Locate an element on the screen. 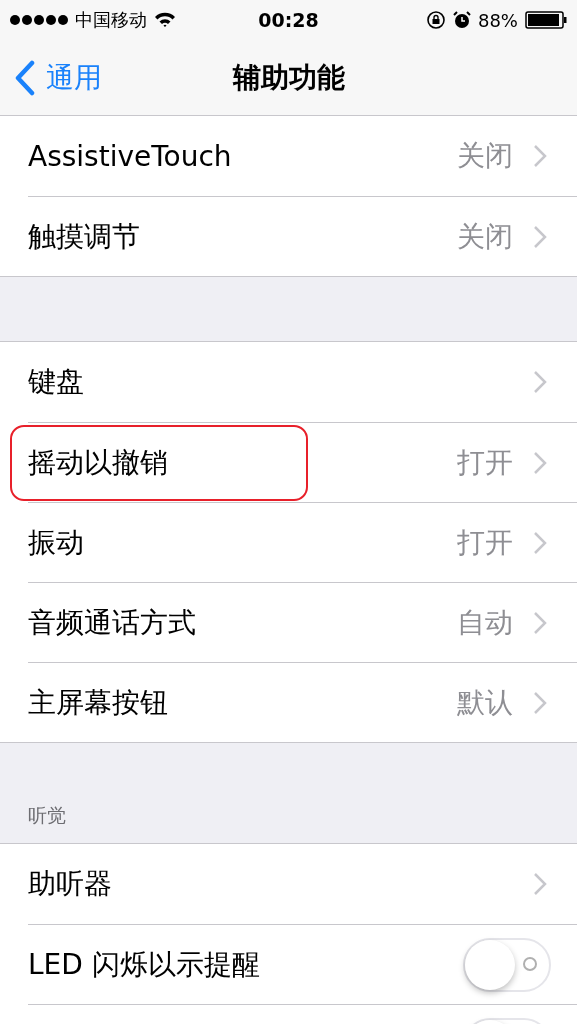  row-value: 默认 is located at coordinates (485, 702).